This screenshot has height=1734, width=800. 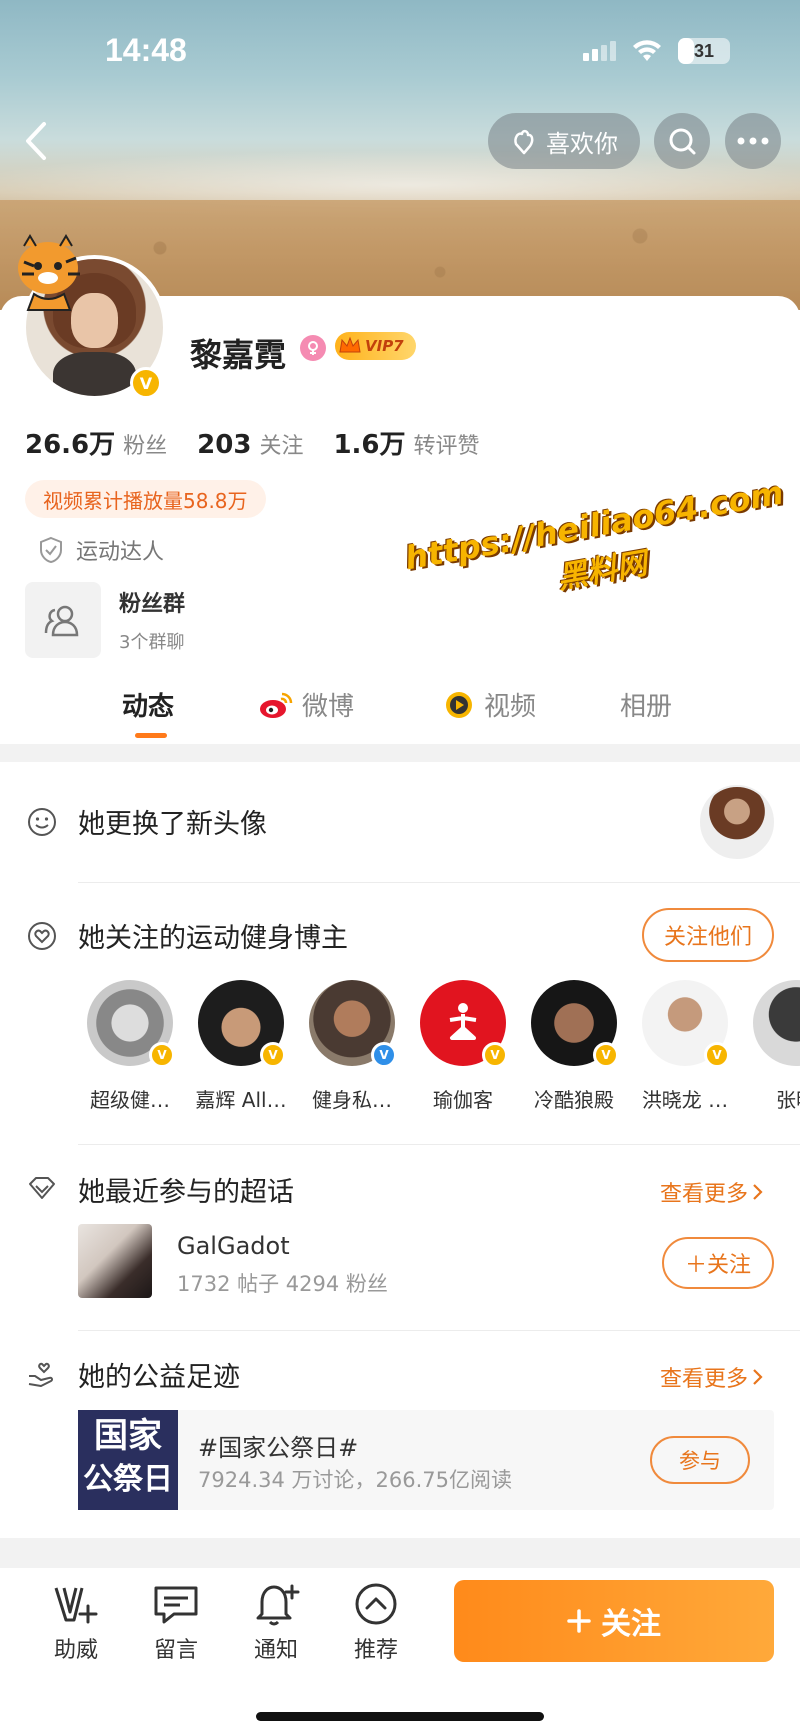 I want to click on active-tab-indicator, so click(x=151, y=735).